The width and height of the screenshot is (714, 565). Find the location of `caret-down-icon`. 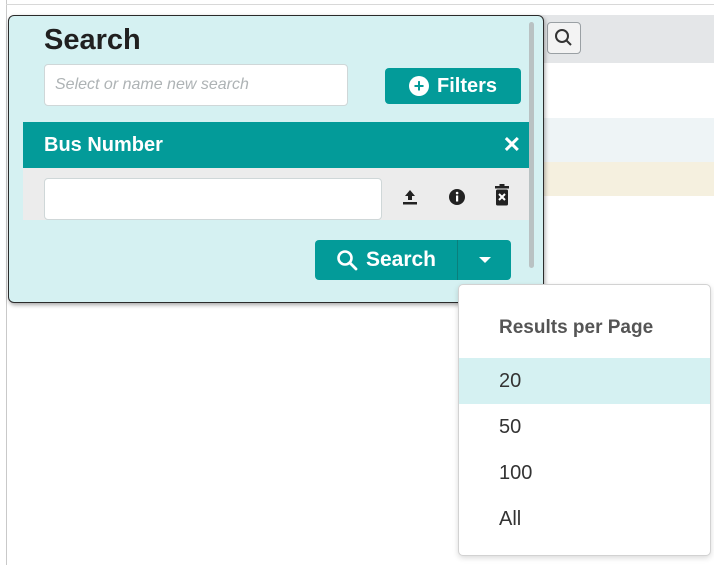

caret-down-icon is located at coordinates (484, 260).